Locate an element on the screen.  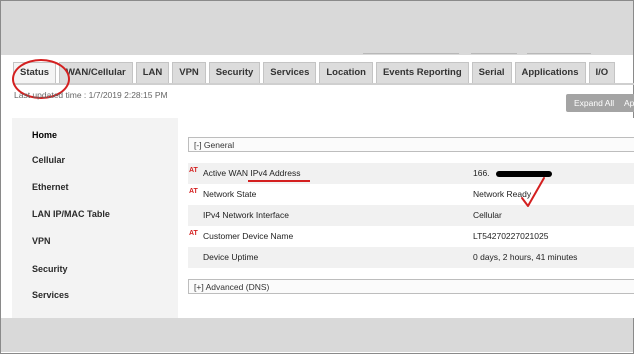
red-checkmark-annotation is located at coordinates (533, 192).